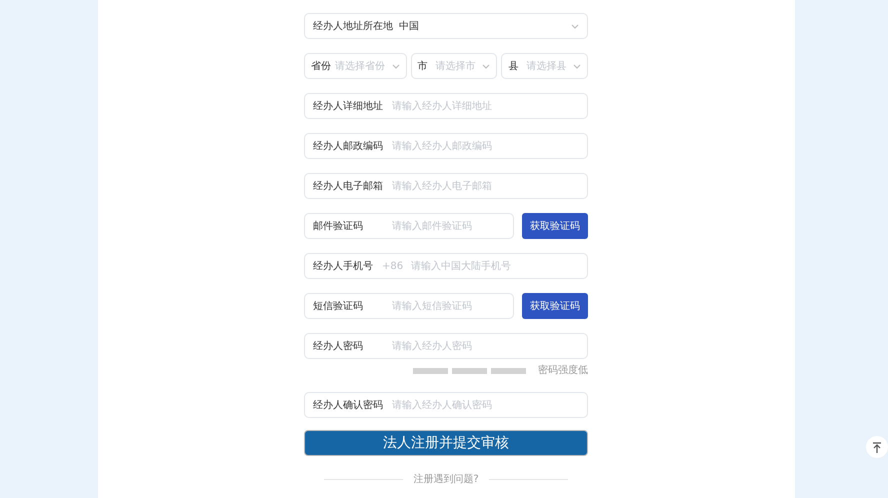 The width and height of the screenshot is (888, 498). Describe the element at coordinates (338, 227) in the screenshot. I see `field-label: 邮件验证码` at that location.